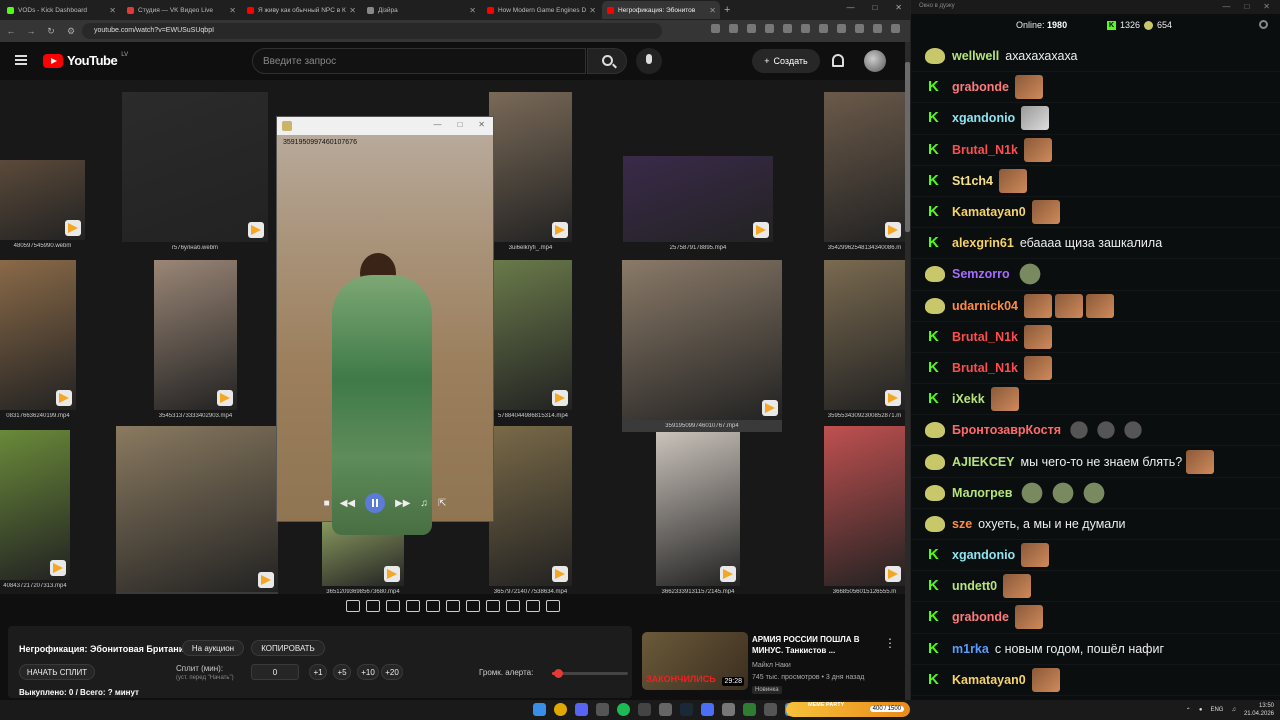 This screenshot has height=720, width=1280. I want to click on notifications-icon, so click(838, 60).